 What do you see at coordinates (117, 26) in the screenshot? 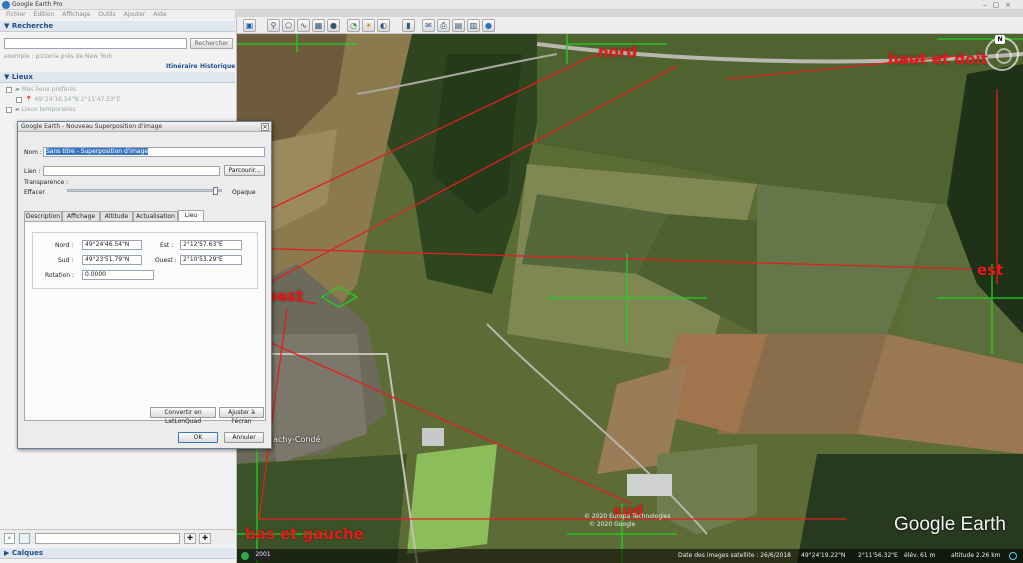
I see `search-section-header: ▼ Recherche` at bounding box center [117, 26].